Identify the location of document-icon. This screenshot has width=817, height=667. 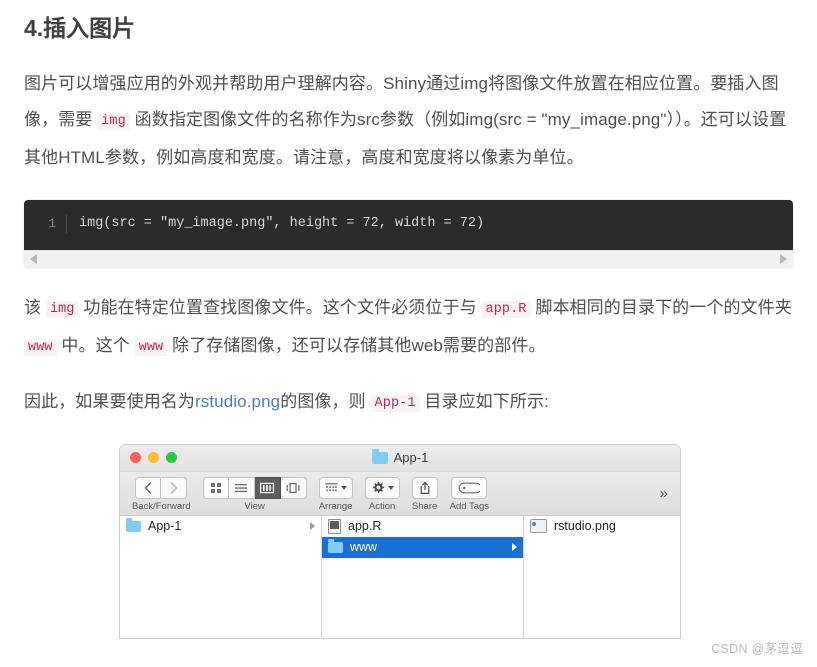
(334, 526).